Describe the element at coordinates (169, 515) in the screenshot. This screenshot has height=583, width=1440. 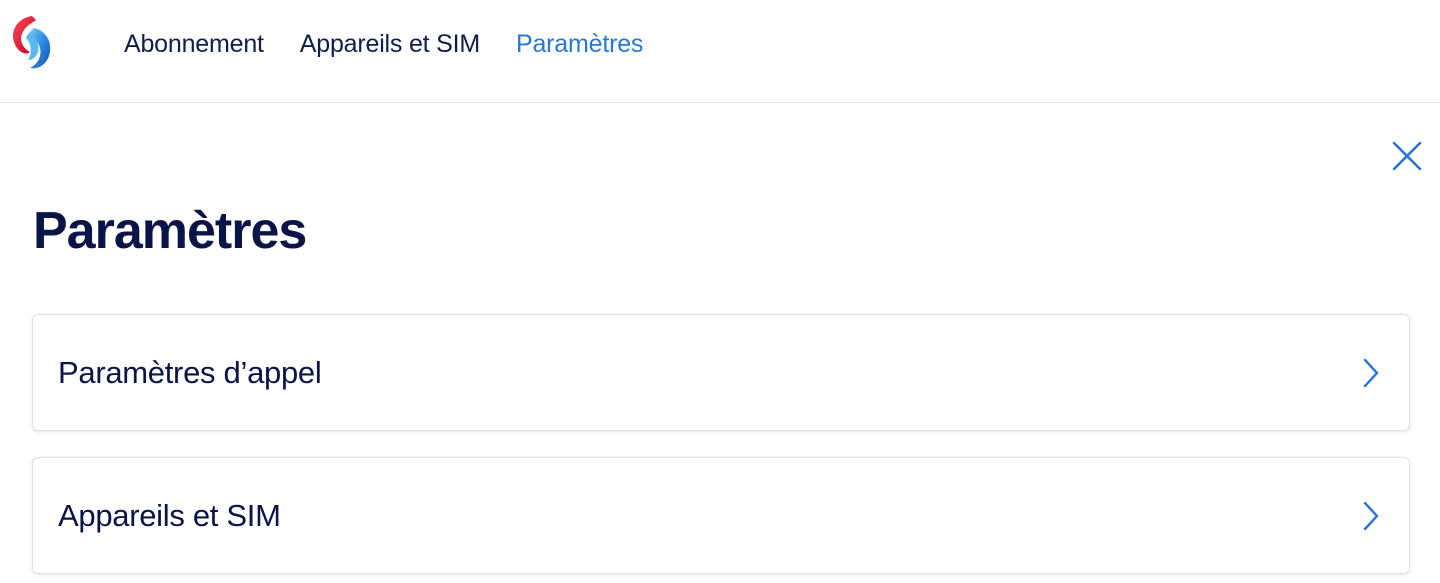
I see `card-label: Appareils et SIM` at that location.